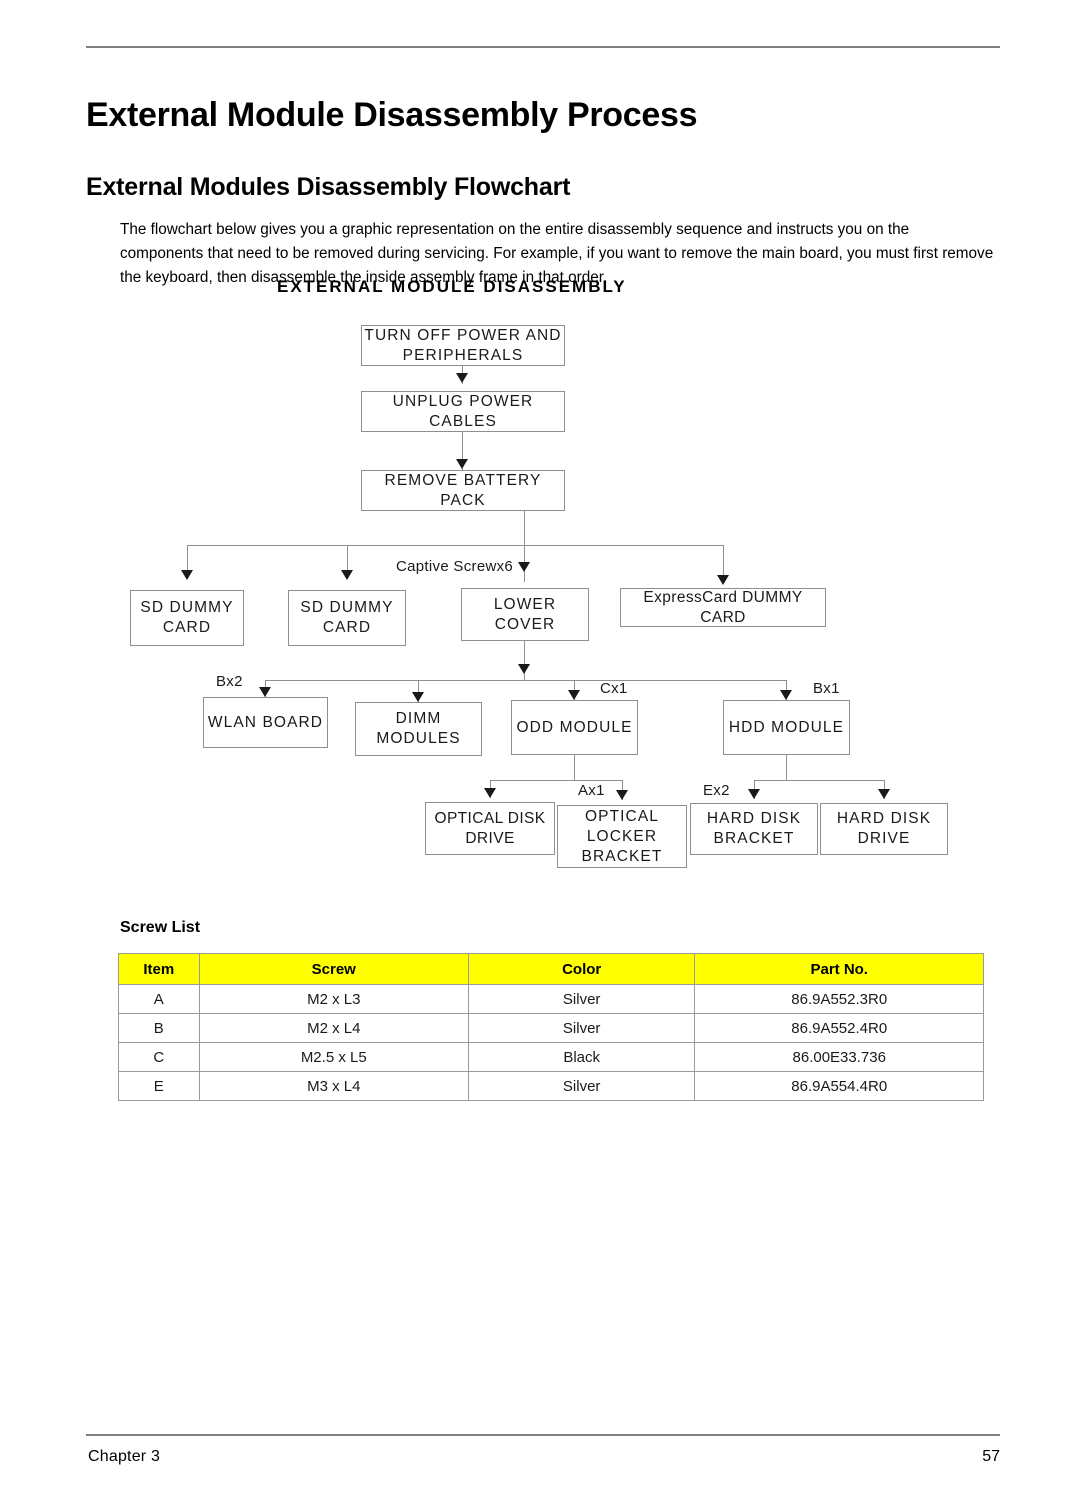 Image resolution: width=1080 pixels, height=1512 pixels. I want to click on node-unplug-power-cables: UNPLUG POWER CABLES, so click(463, 411).